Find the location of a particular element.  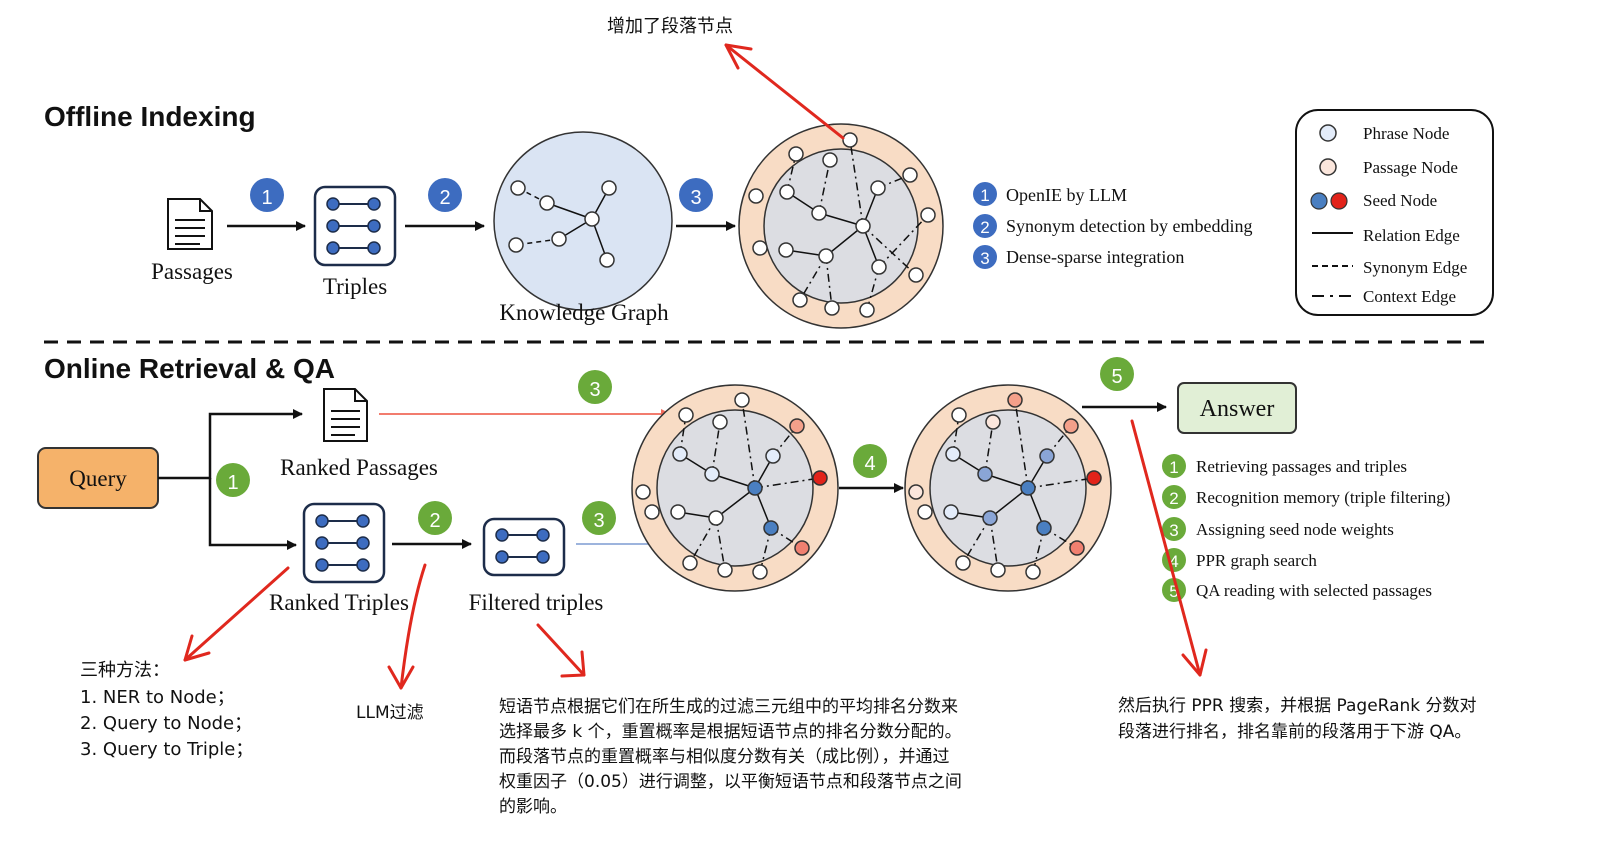

online-step-number: 1 is located at coordinates (232, 483).